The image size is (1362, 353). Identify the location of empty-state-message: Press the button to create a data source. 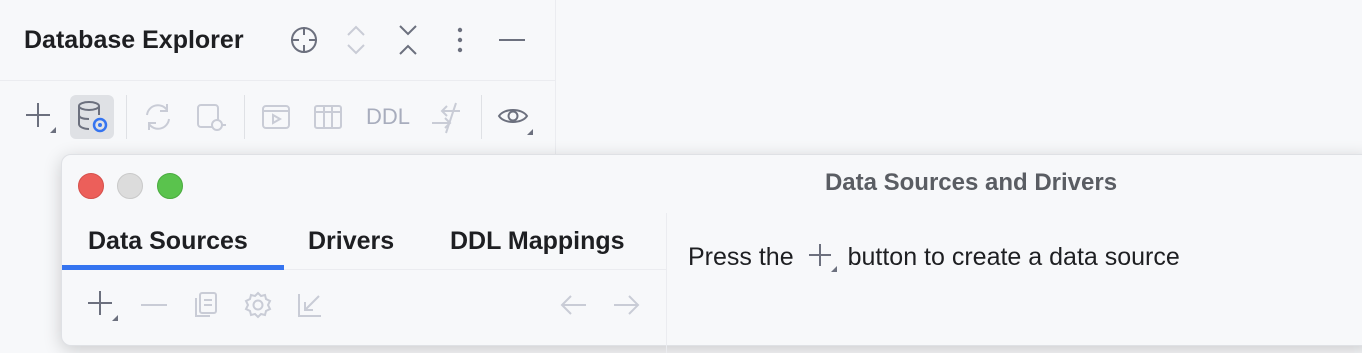
(934, 257).